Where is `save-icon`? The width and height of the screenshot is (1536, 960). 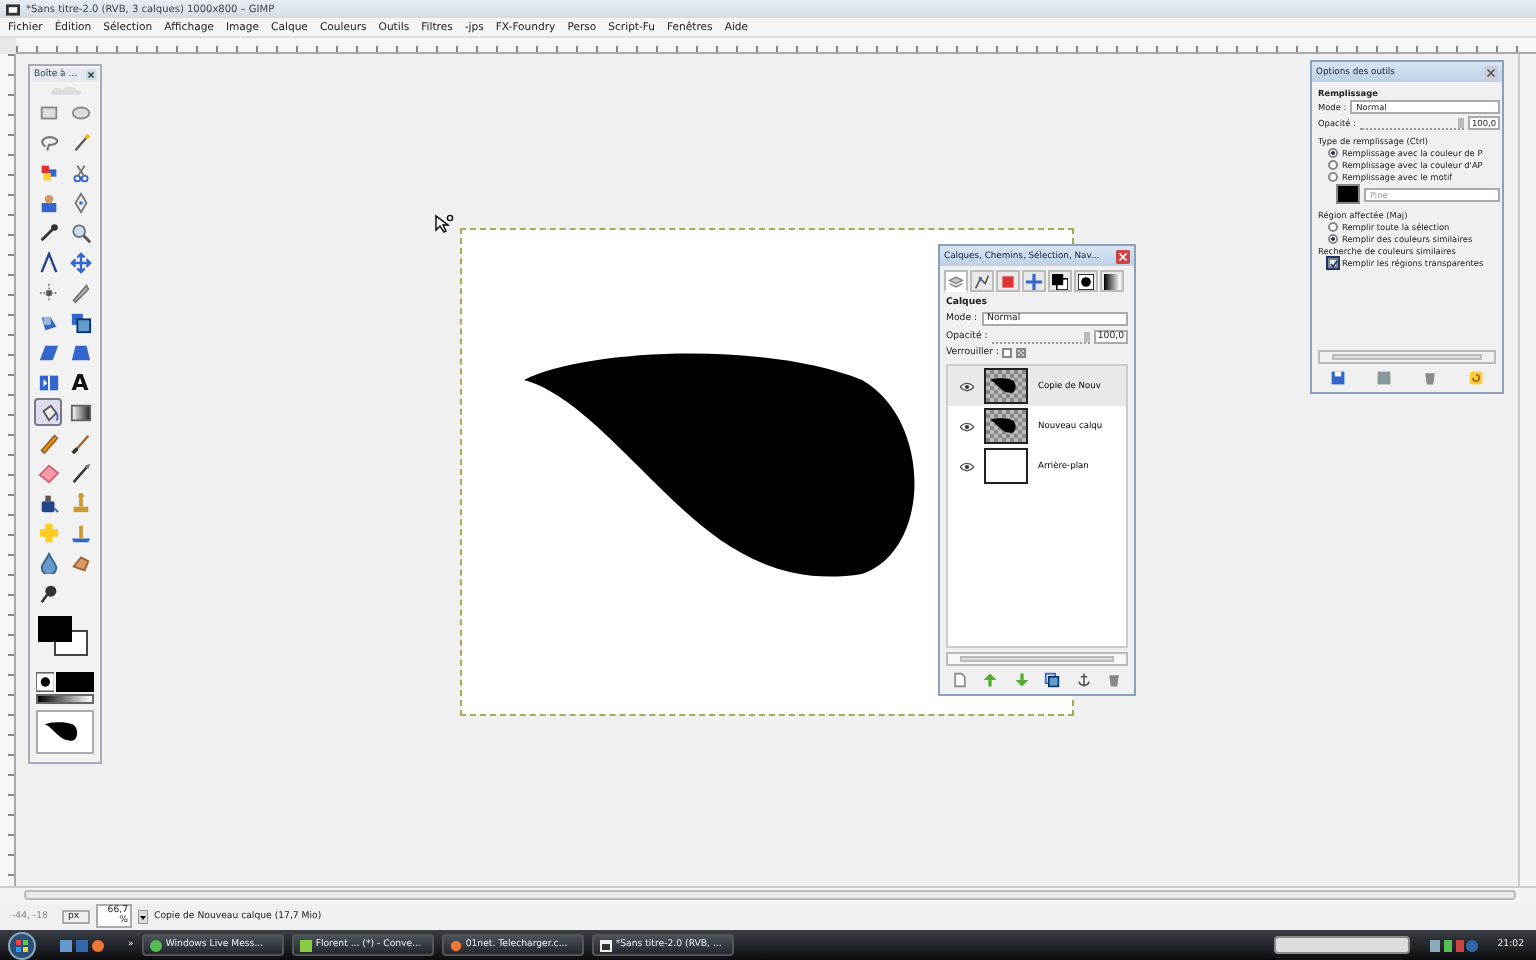
save-icon is located at coordinates (1338, 378).